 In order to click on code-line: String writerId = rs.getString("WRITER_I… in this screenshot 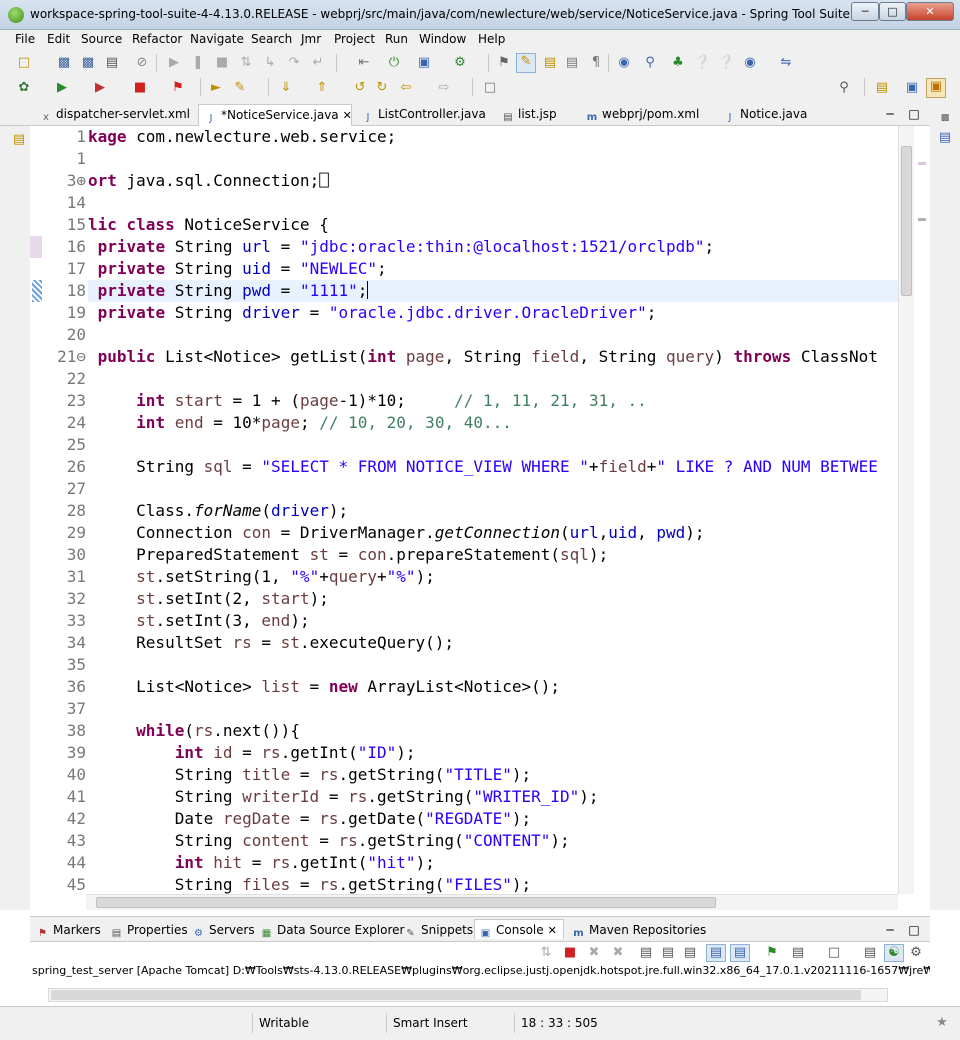, I will do `click(508, 797)`.